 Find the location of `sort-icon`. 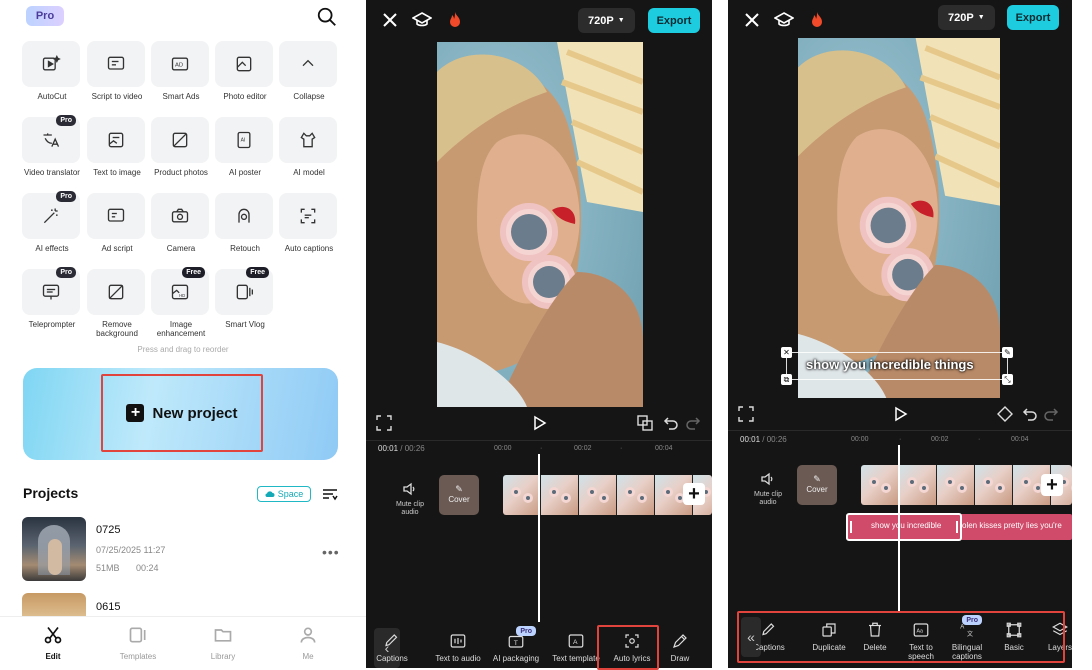

sort-icon is located at coordinates (330, 494).